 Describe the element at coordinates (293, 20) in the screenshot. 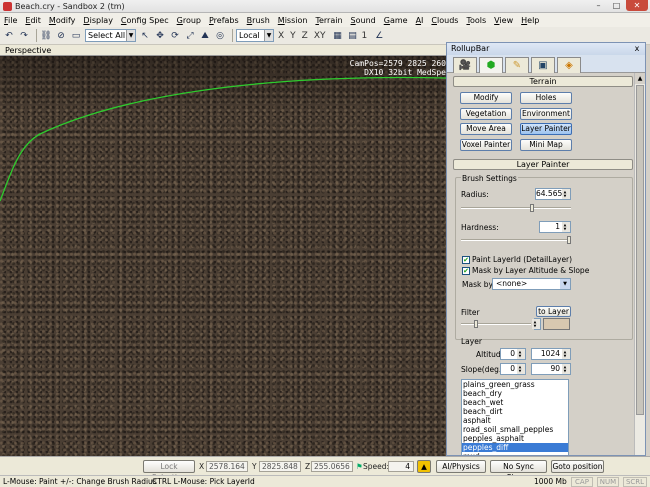

I see `menu-mission: Mission` at that location.